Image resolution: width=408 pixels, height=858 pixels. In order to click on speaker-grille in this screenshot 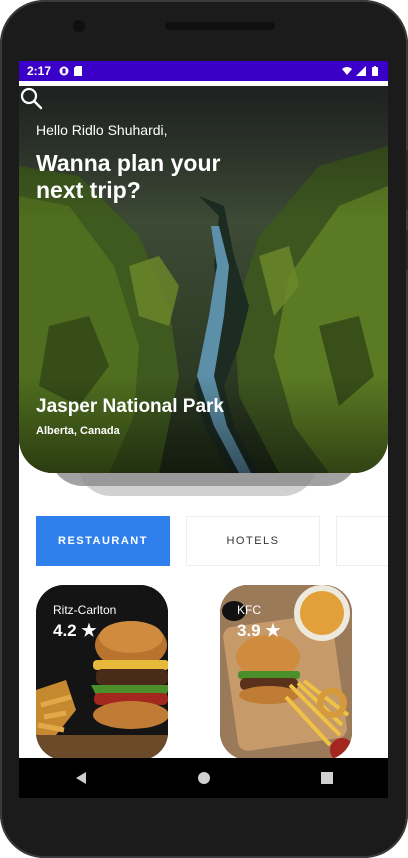, I will do `click(220, 26)`.